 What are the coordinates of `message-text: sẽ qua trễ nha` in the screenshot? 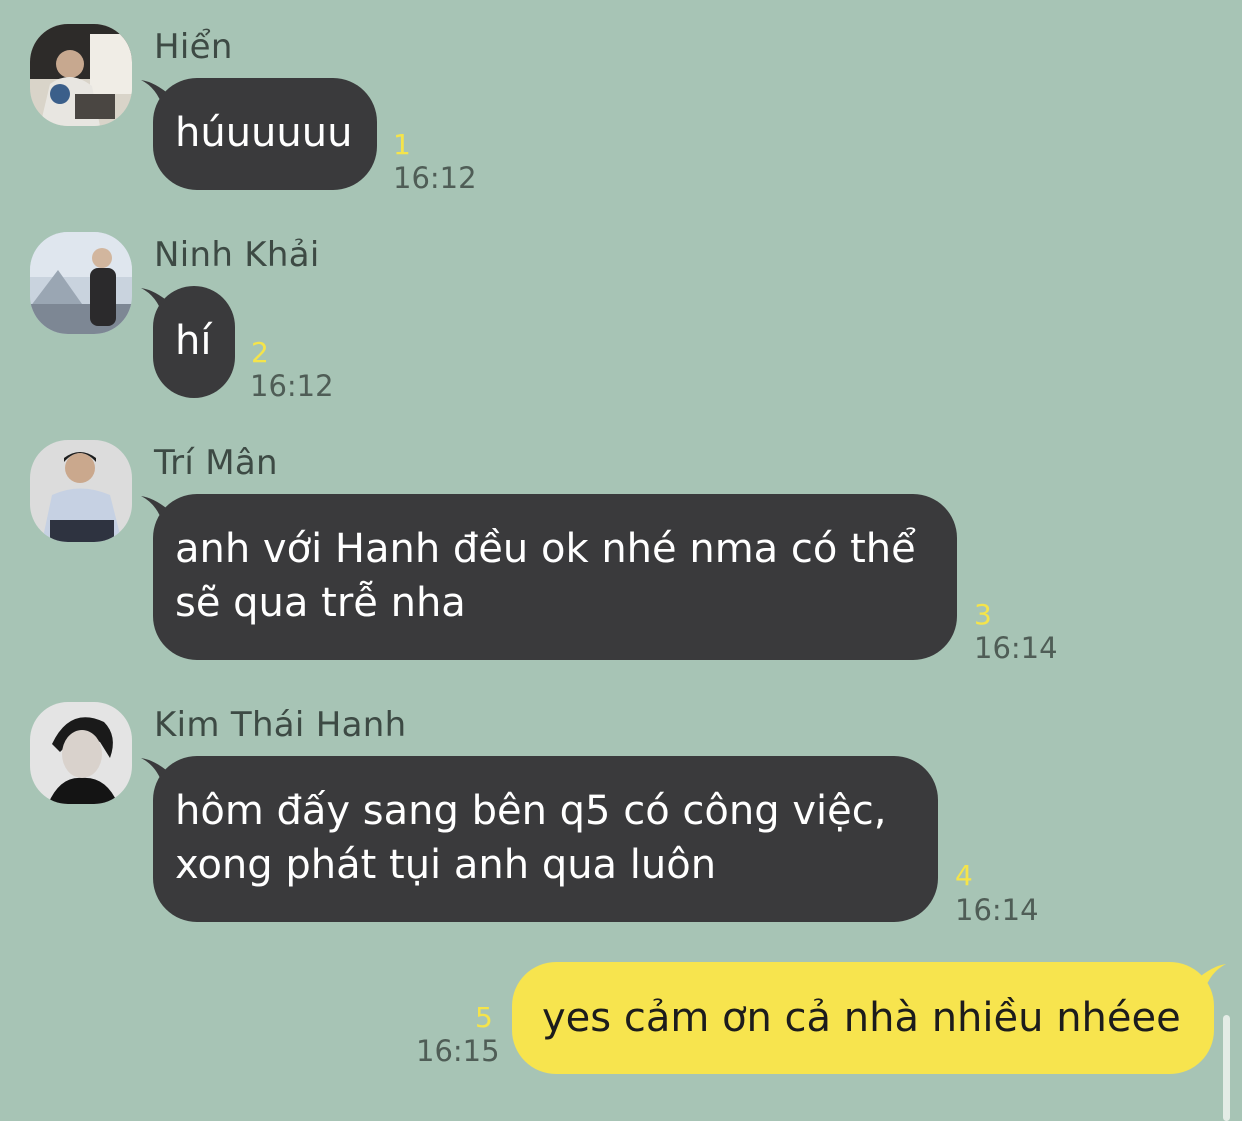 It's located at (320, 603).